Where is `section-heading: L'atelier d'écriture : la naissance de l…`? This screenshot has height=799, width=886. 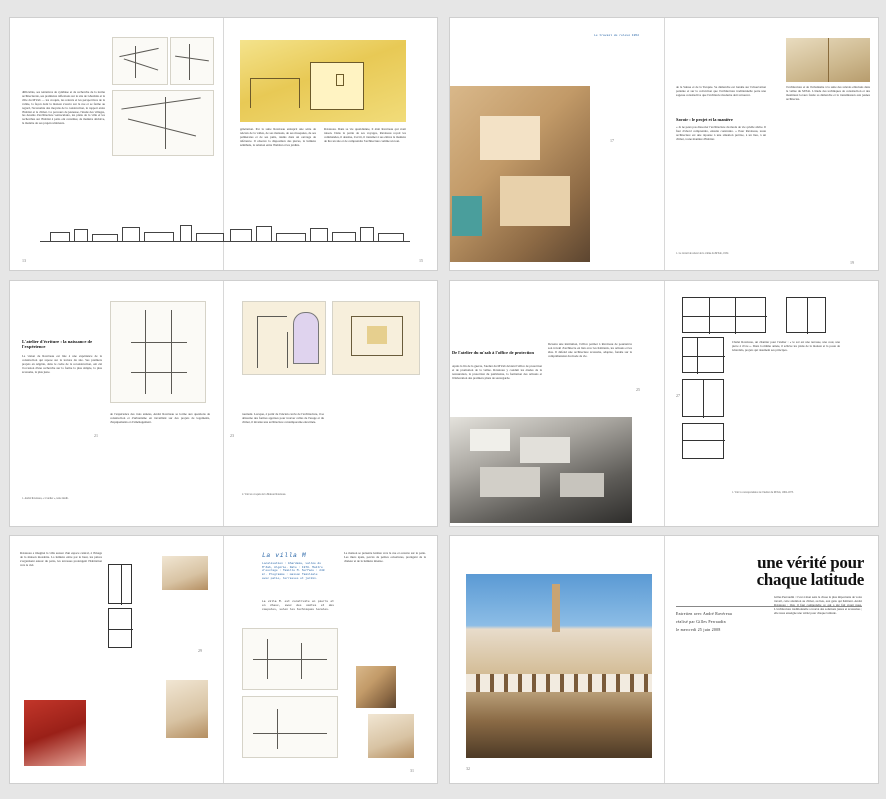
section-heading: L'atelier d'écriture : la naissance de l… is located at coordinates (57, 344).